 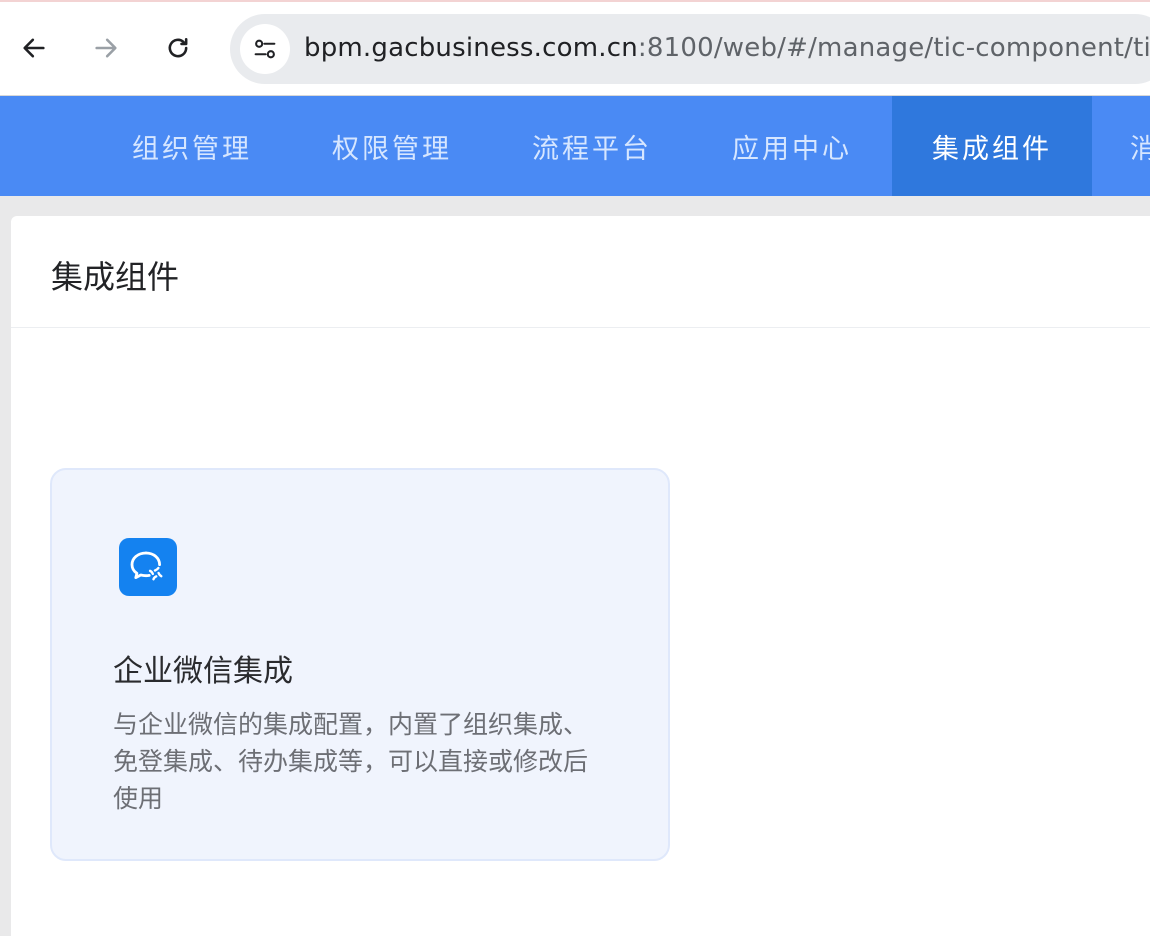 What do you see at coordinates (392, 146) in the screenshot?
I see `nav-item-permissions: 权限管理` at bounding box center [392, 146].